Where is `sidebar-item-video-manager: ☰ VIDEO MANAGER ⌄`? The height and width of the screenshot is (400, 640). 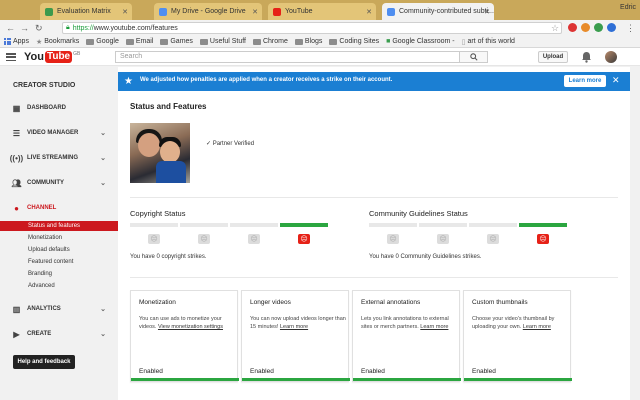 sidebar-item-video-manager: ☰ VIDEO MANAGER ⌄ is located at coordinates (59, 133).